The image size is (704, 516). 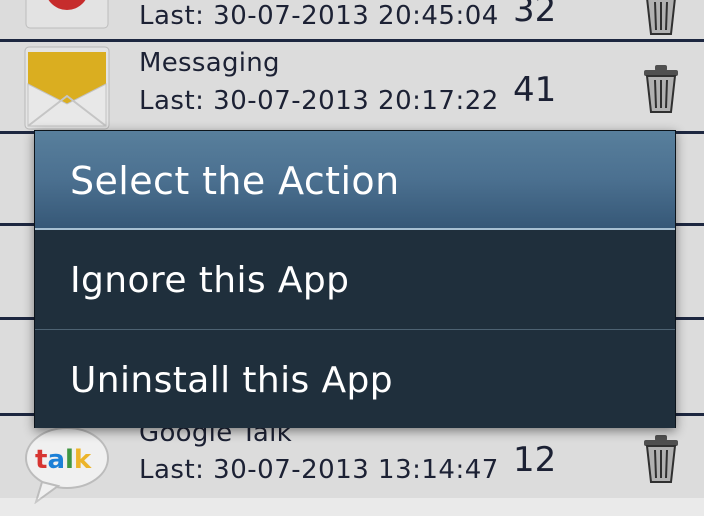 What do you see at coordinates (232, 380) in the screenshot?
I see `option-label: Uninstall this App` at bounding box center [232, 380].